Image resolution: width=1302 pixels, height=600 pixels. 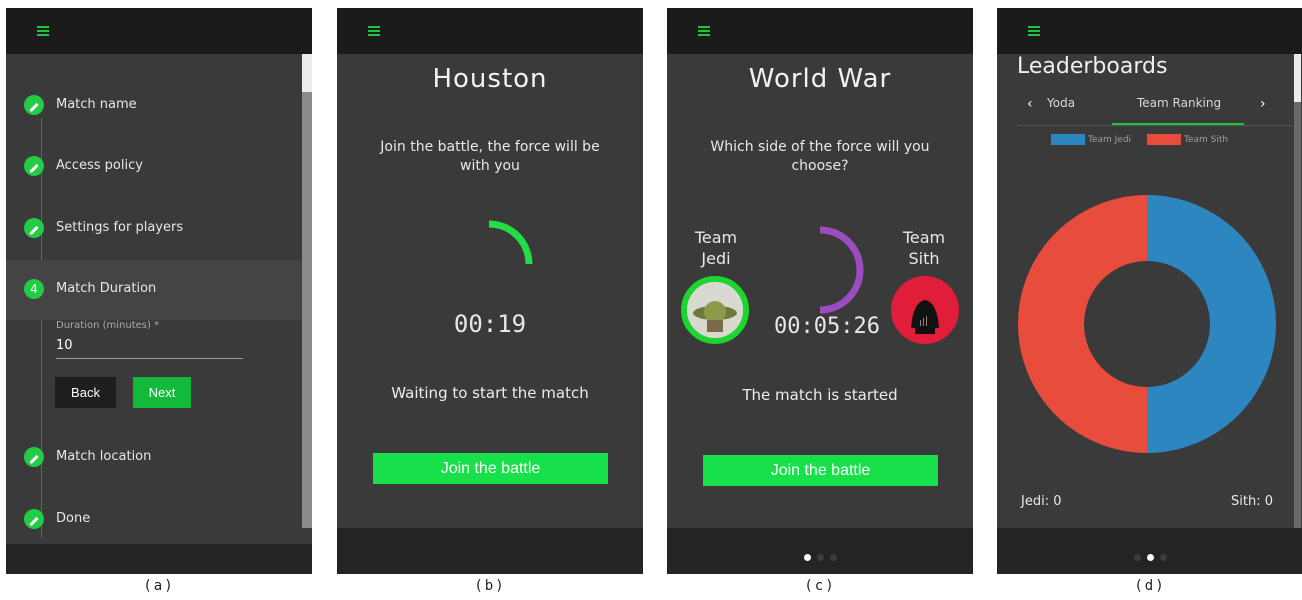 What do you see at coordinates (1150, 586) in the screenshot?
I see `caption-d: (d)` at bounding box center [1150, 586].